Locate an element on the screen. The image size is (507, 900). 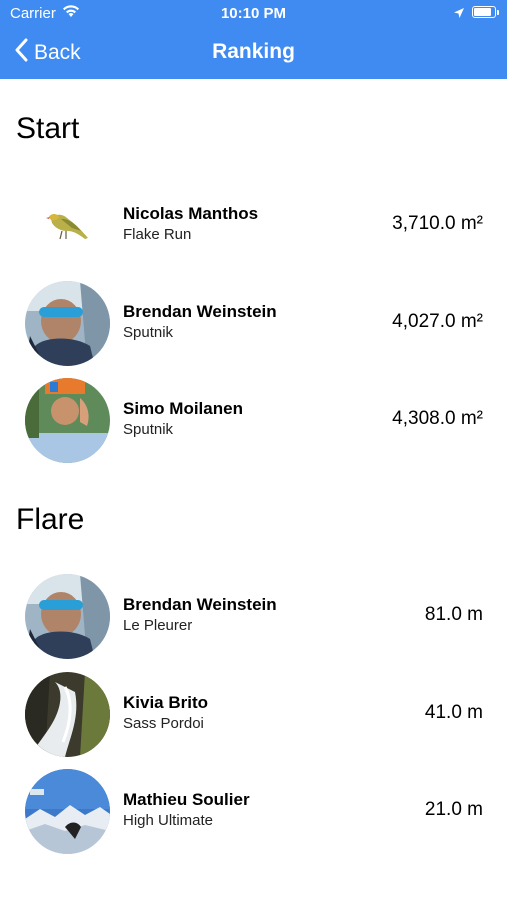
navigation-bar: Carrier 10:10 PM Back Ranking is located at coordinates (253, 39).